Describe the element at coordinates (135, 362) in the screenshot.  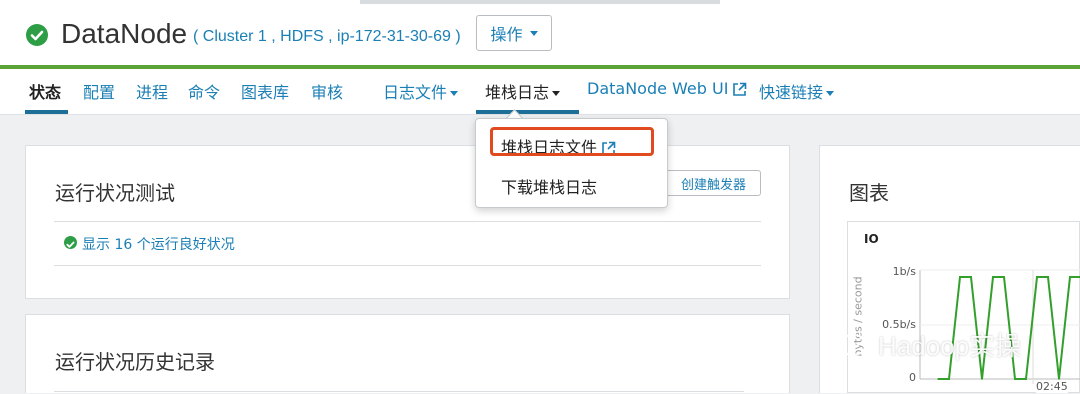
I see `health-history-title: 运行状况历史记录` at that location.